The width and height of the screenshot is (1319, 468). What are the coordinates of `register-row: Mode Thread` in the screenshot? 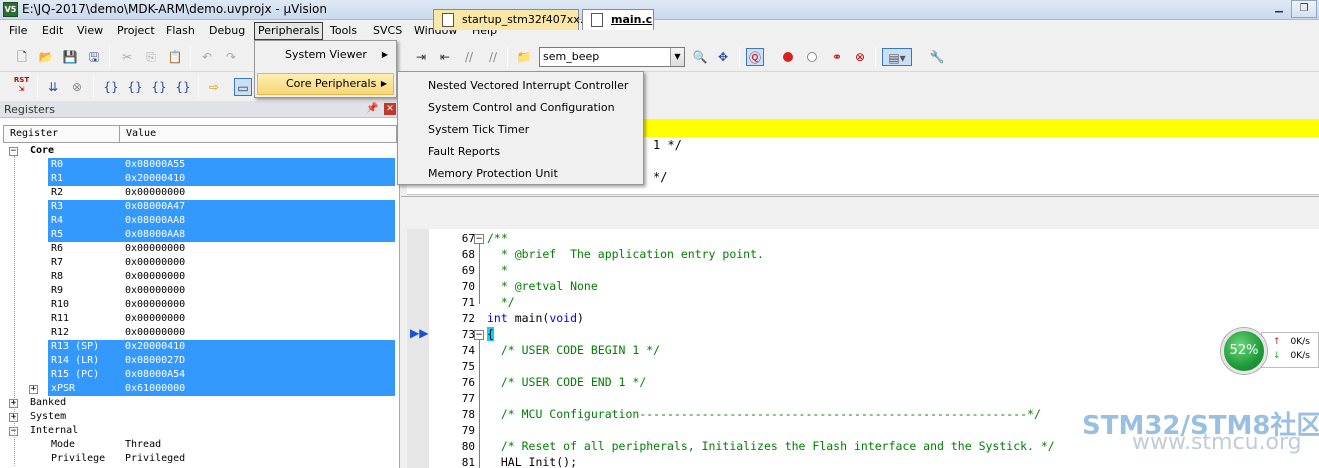 It's located at (200, 445).